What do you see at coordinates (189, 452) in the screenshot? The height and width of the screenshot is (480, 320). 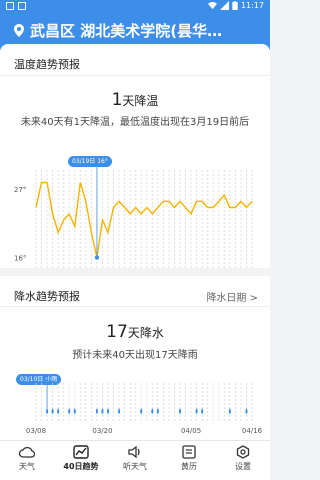 I see `calendar-icon` at bounding box center [189, 452].